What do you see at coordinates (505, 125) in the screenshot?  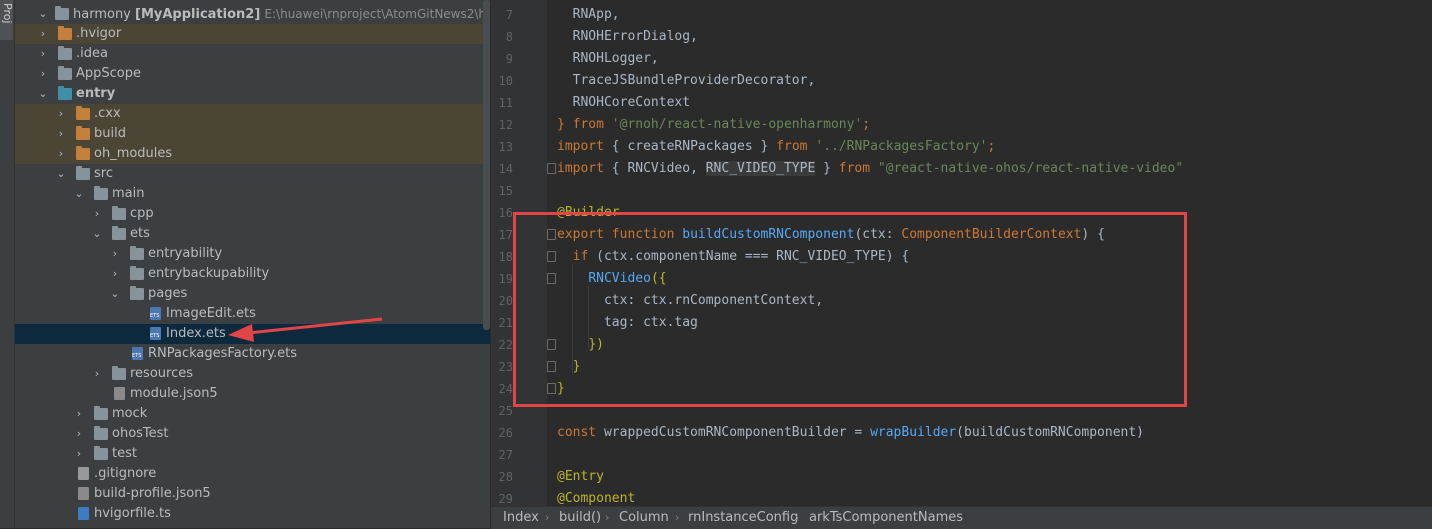 I see `line-number: 12` at bounding box center [505, 125].